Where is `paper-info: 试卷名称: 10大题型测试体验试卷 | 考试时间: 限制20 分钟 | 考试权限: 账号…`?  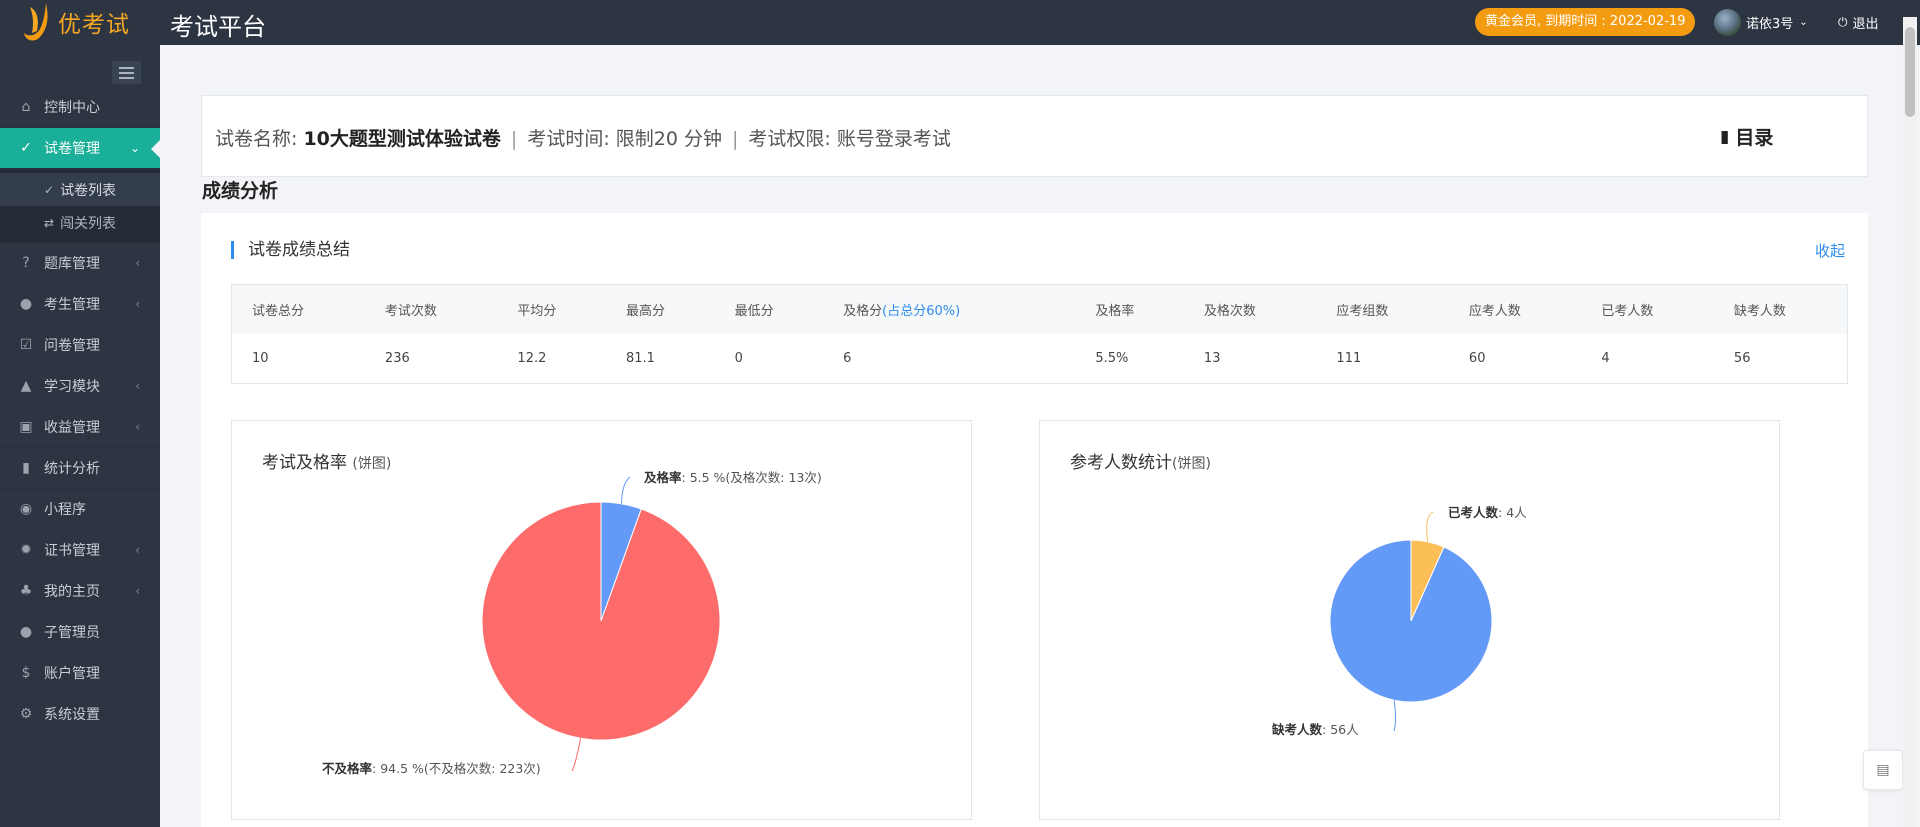 paper-info: 试卷名称: 10大题型测试体验试卷 | 考试时间: 限制20 分钟 | 考试权限: 账号… is located at coordinates (583, 137).